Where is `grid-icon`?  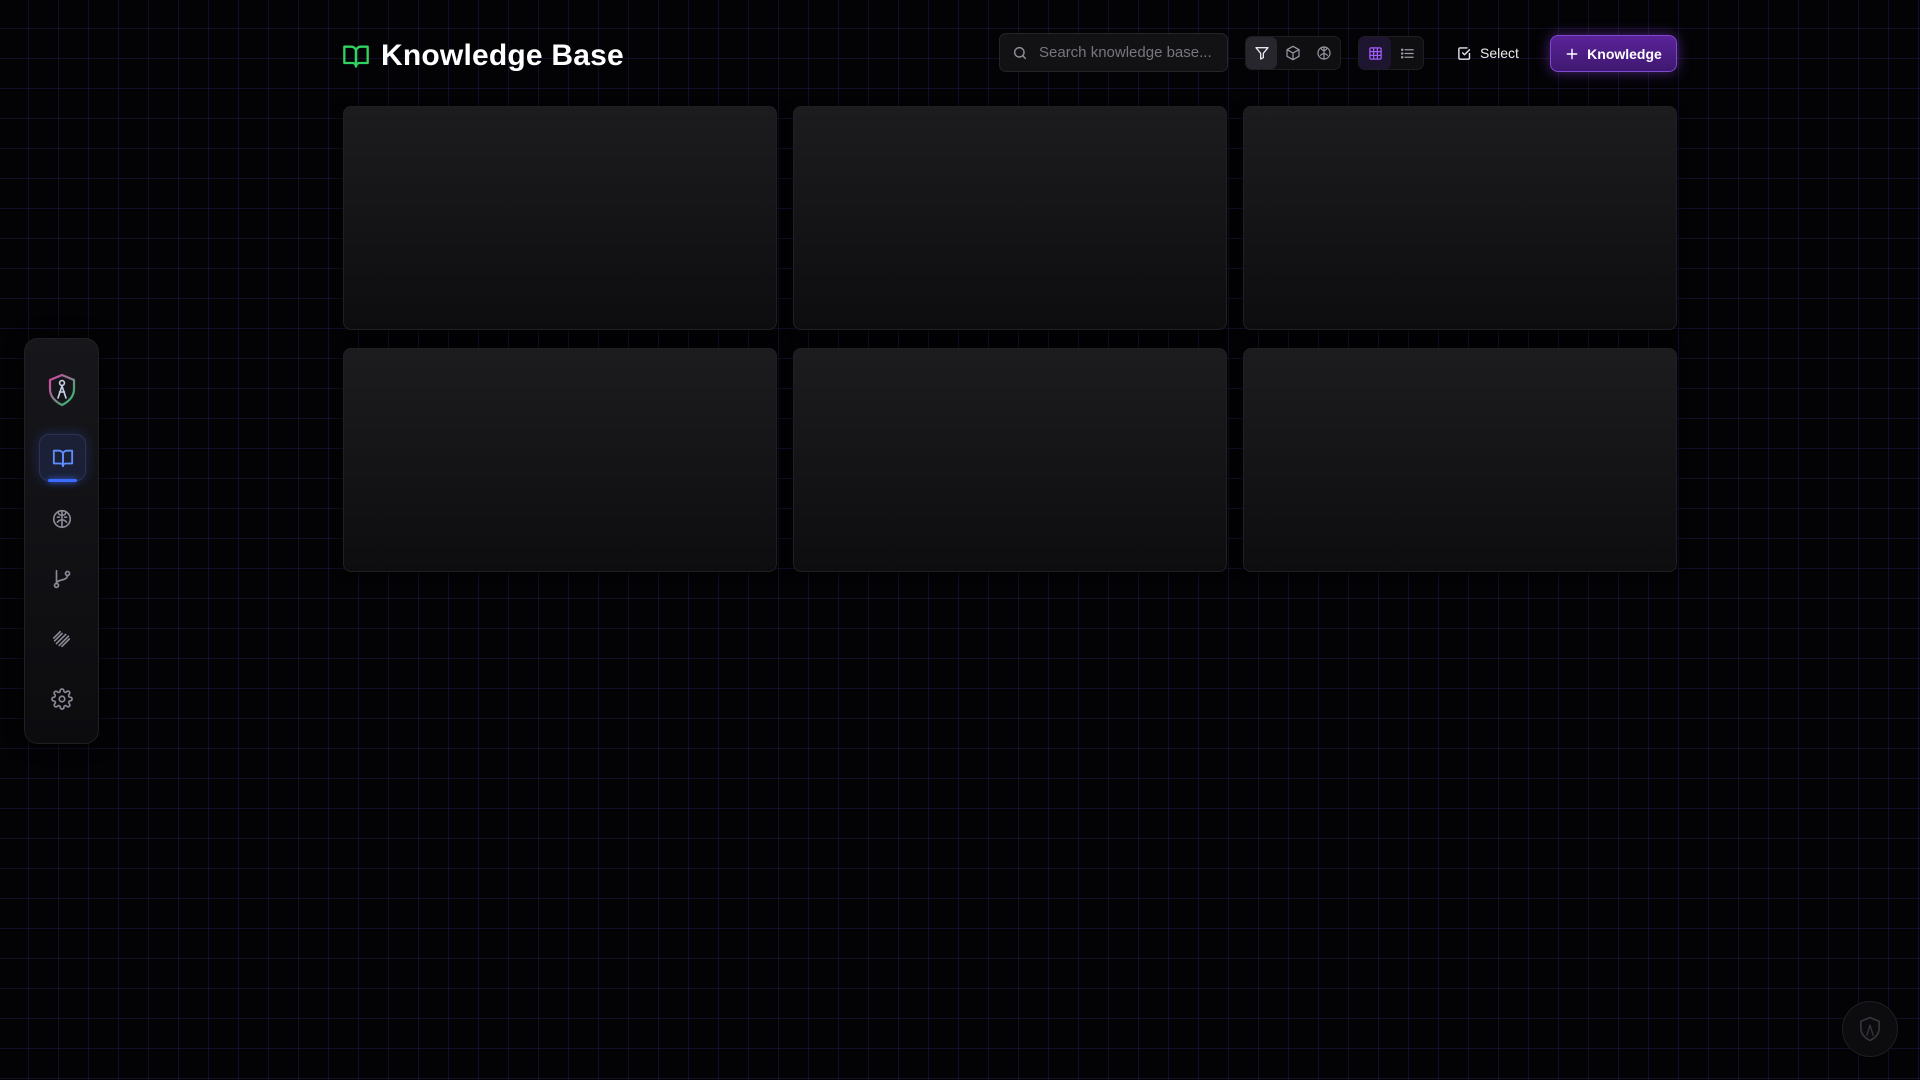
grid-icon is located at coordinates (1375, 53).